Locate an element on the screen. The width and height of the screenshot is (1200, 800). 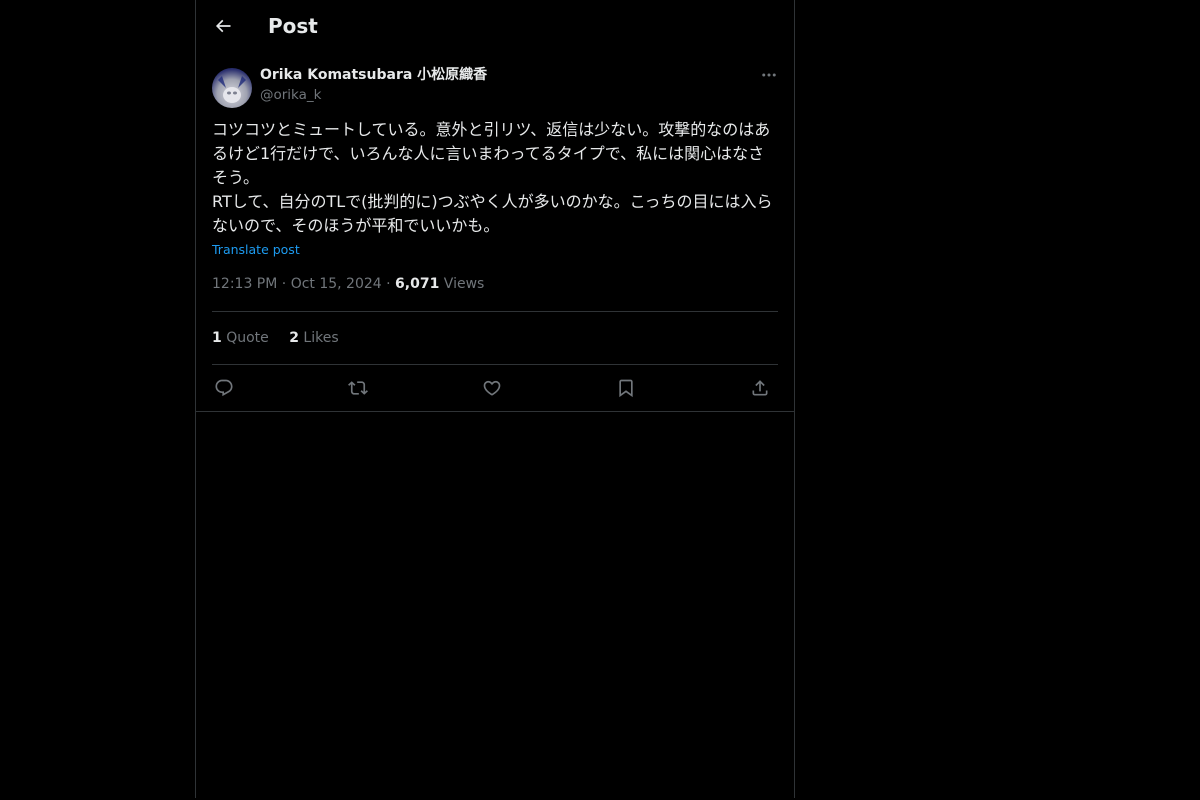
reply-button is located at coordinates (224, 388).